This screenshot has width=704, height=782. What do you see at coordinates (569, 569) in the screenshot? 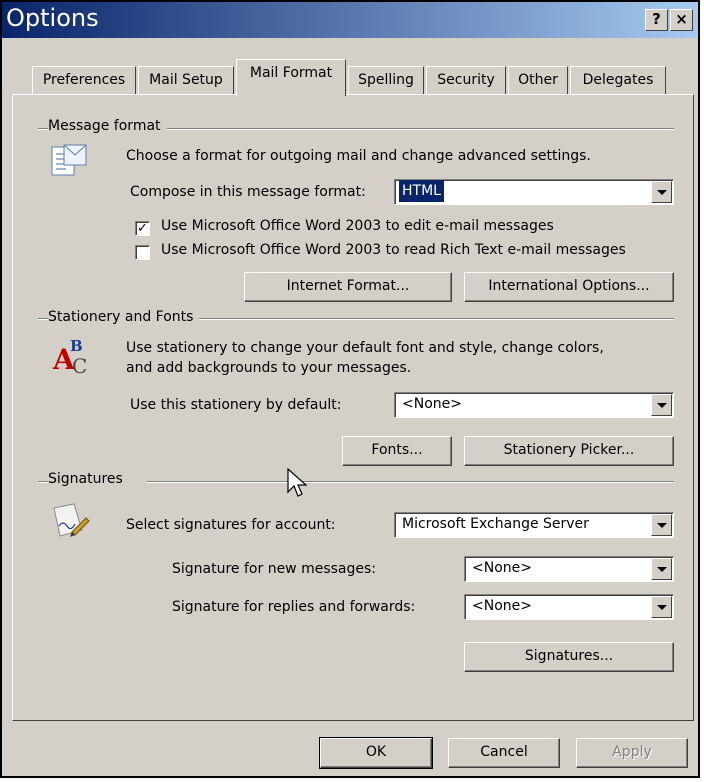
I see `new-message-signature-select: <None>` at bounding box center [569, 569].